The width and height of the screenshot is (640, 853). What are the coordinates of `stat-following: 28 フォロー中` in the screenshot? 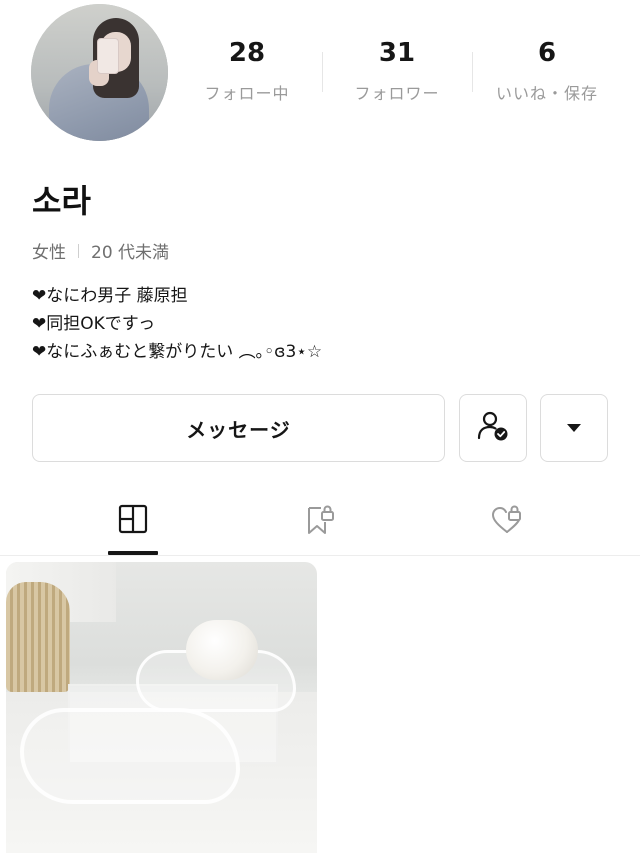 It's located at (247, 74).